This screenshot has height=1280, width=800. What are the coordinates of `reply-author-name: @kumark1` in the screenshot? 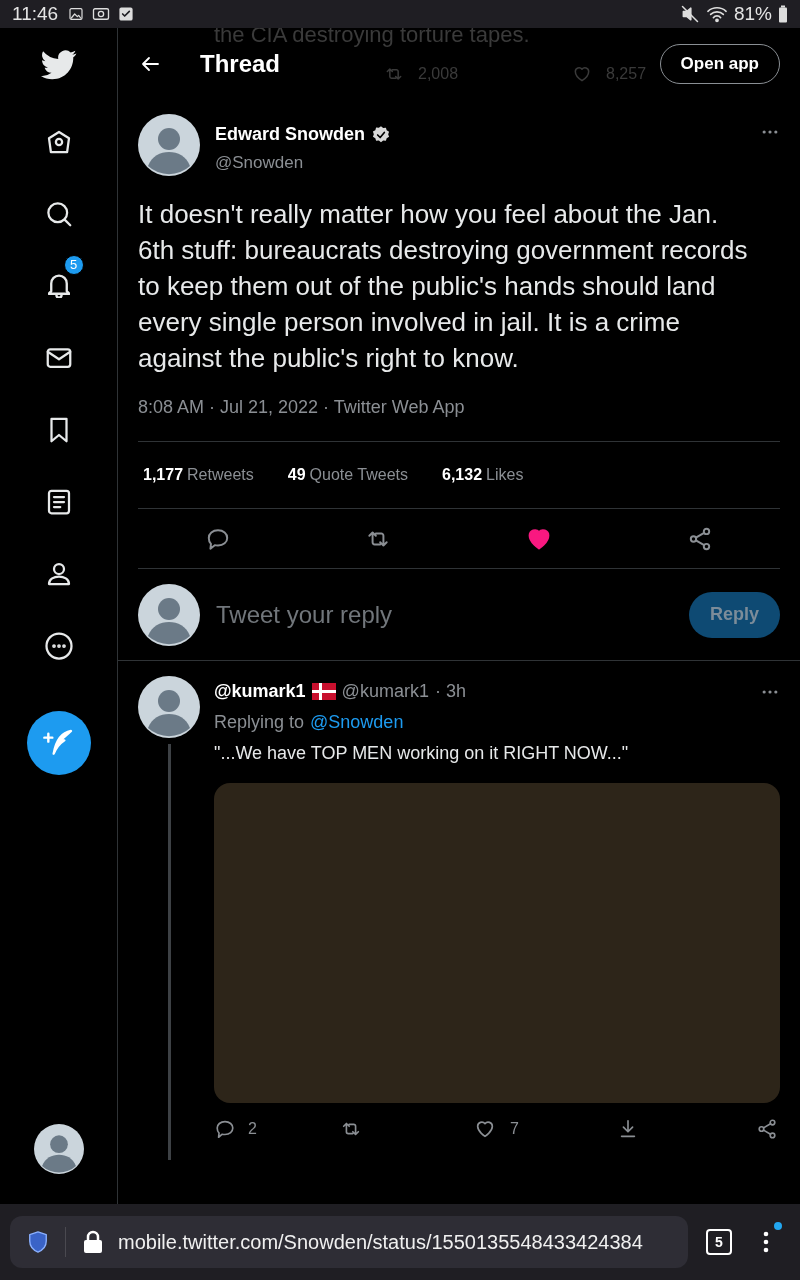 It's located at (260, 691).